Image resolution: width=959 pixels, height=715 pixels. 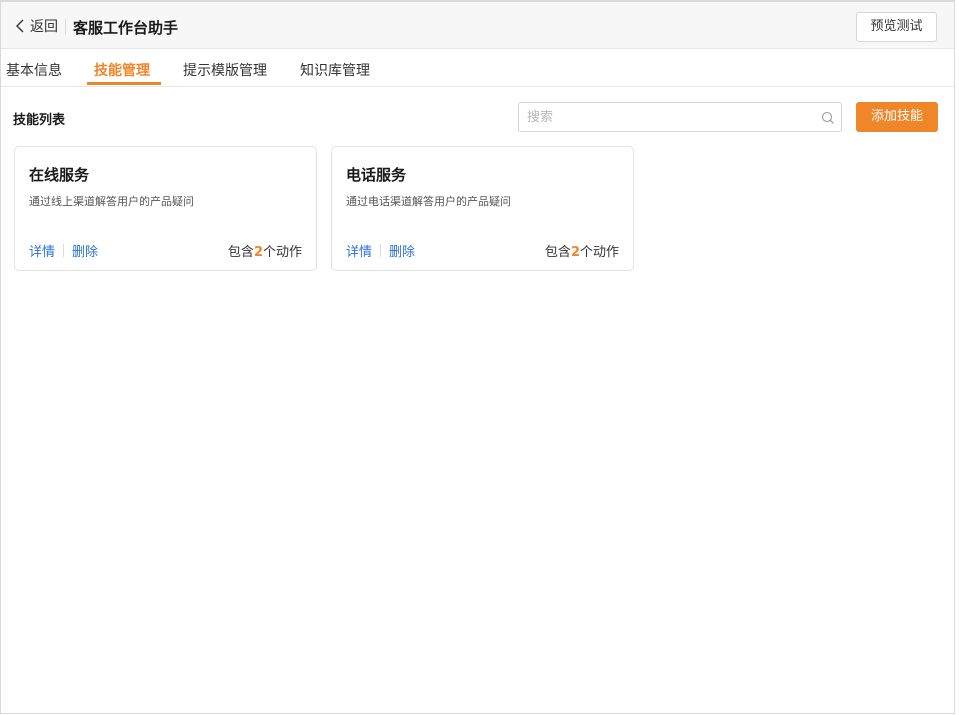 What do you see at coordinates (59, 175) in the screenshot?
I see `skill-card-title: 在线服务` at bounding box center [59, 175].